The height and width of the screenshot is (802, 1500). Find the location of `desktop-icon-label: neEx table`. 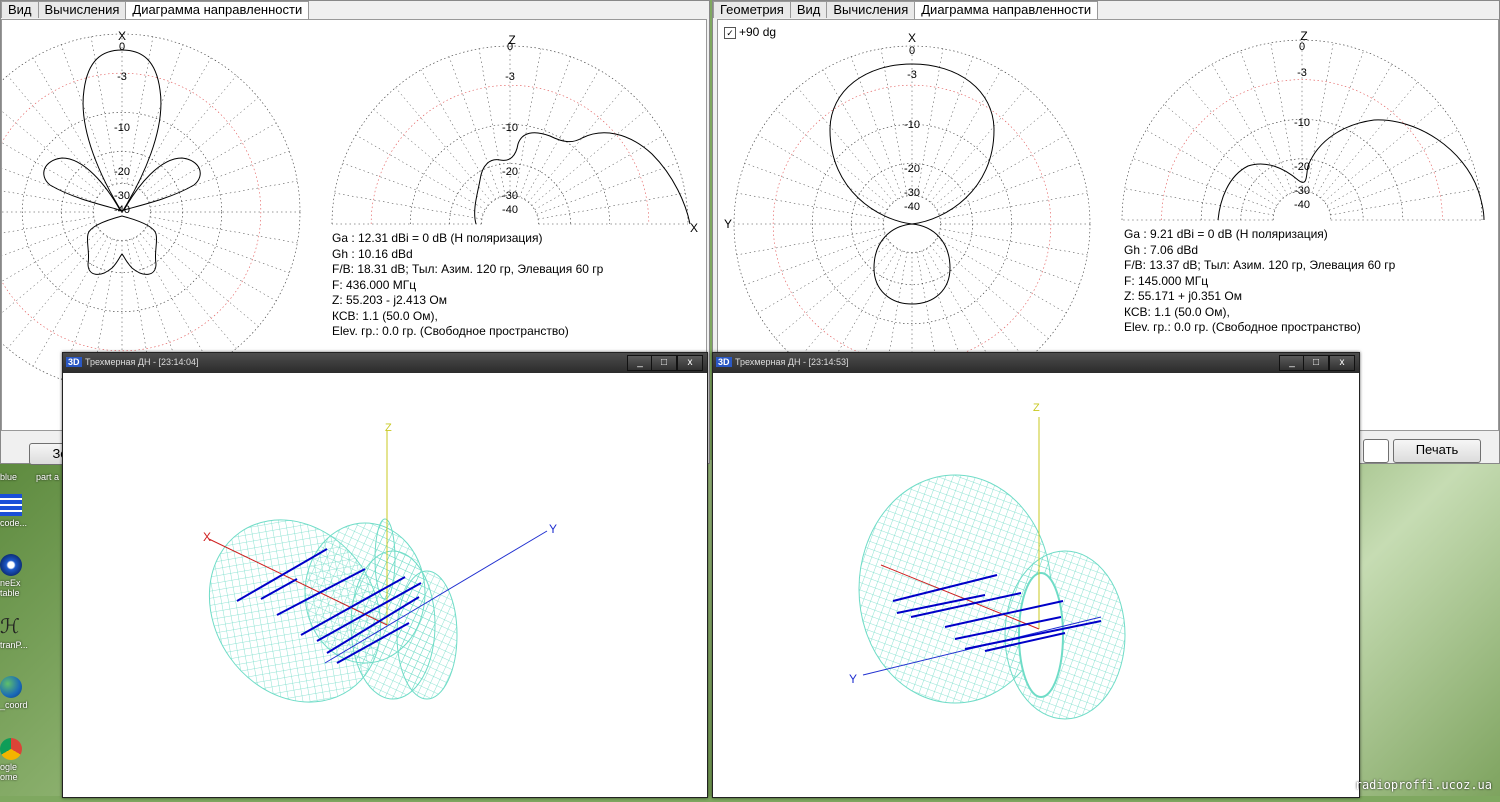

desktop-icon-label: neEx table is located at coordinates (10, 588).